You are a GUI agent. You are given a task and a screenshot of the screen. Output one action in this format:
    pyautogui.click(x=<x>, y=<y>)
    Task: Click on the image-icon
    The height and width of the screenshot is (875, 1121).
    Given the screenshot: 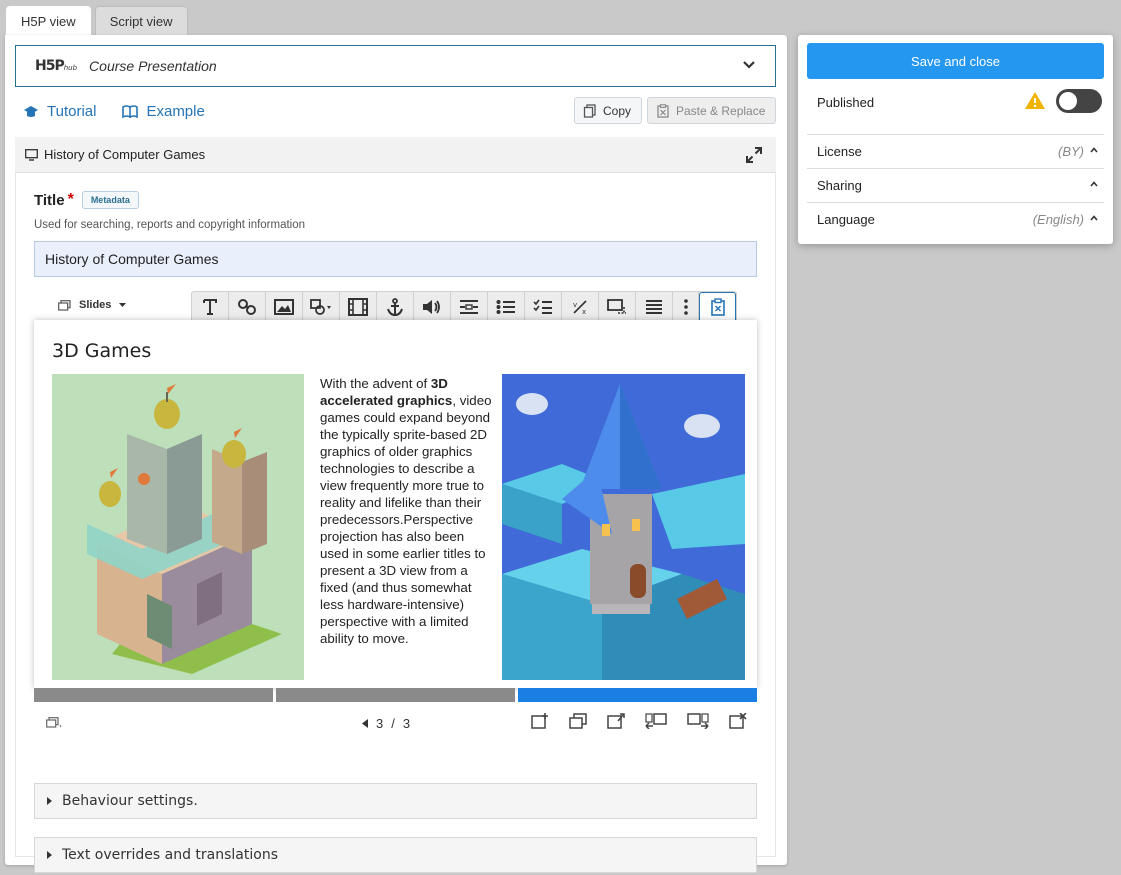 What is the action you would take?
    pyautogui.click(x=284, y=306)
    